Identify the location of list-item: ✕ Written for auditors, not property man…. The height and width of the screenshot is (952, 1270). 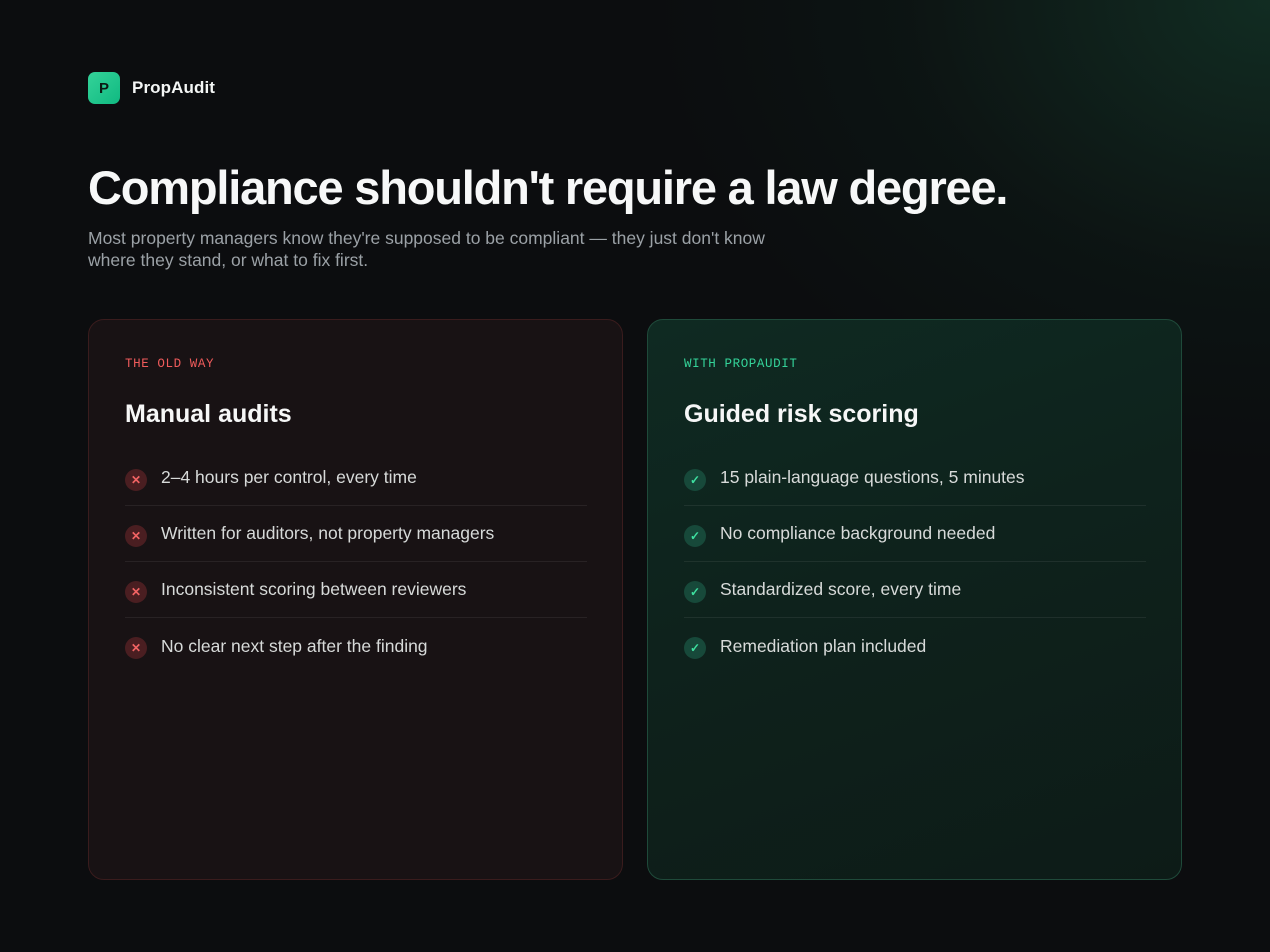
(356, 534).